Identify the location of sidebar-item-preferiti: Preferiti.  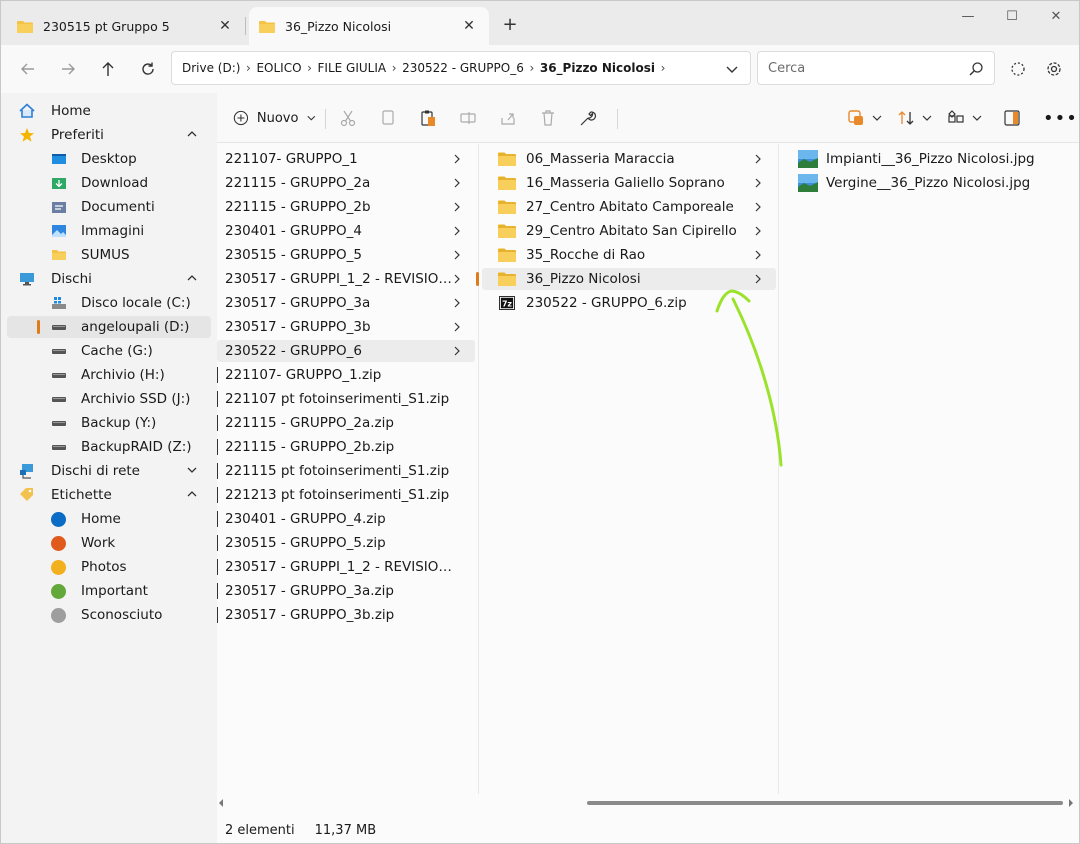
(109, 135).